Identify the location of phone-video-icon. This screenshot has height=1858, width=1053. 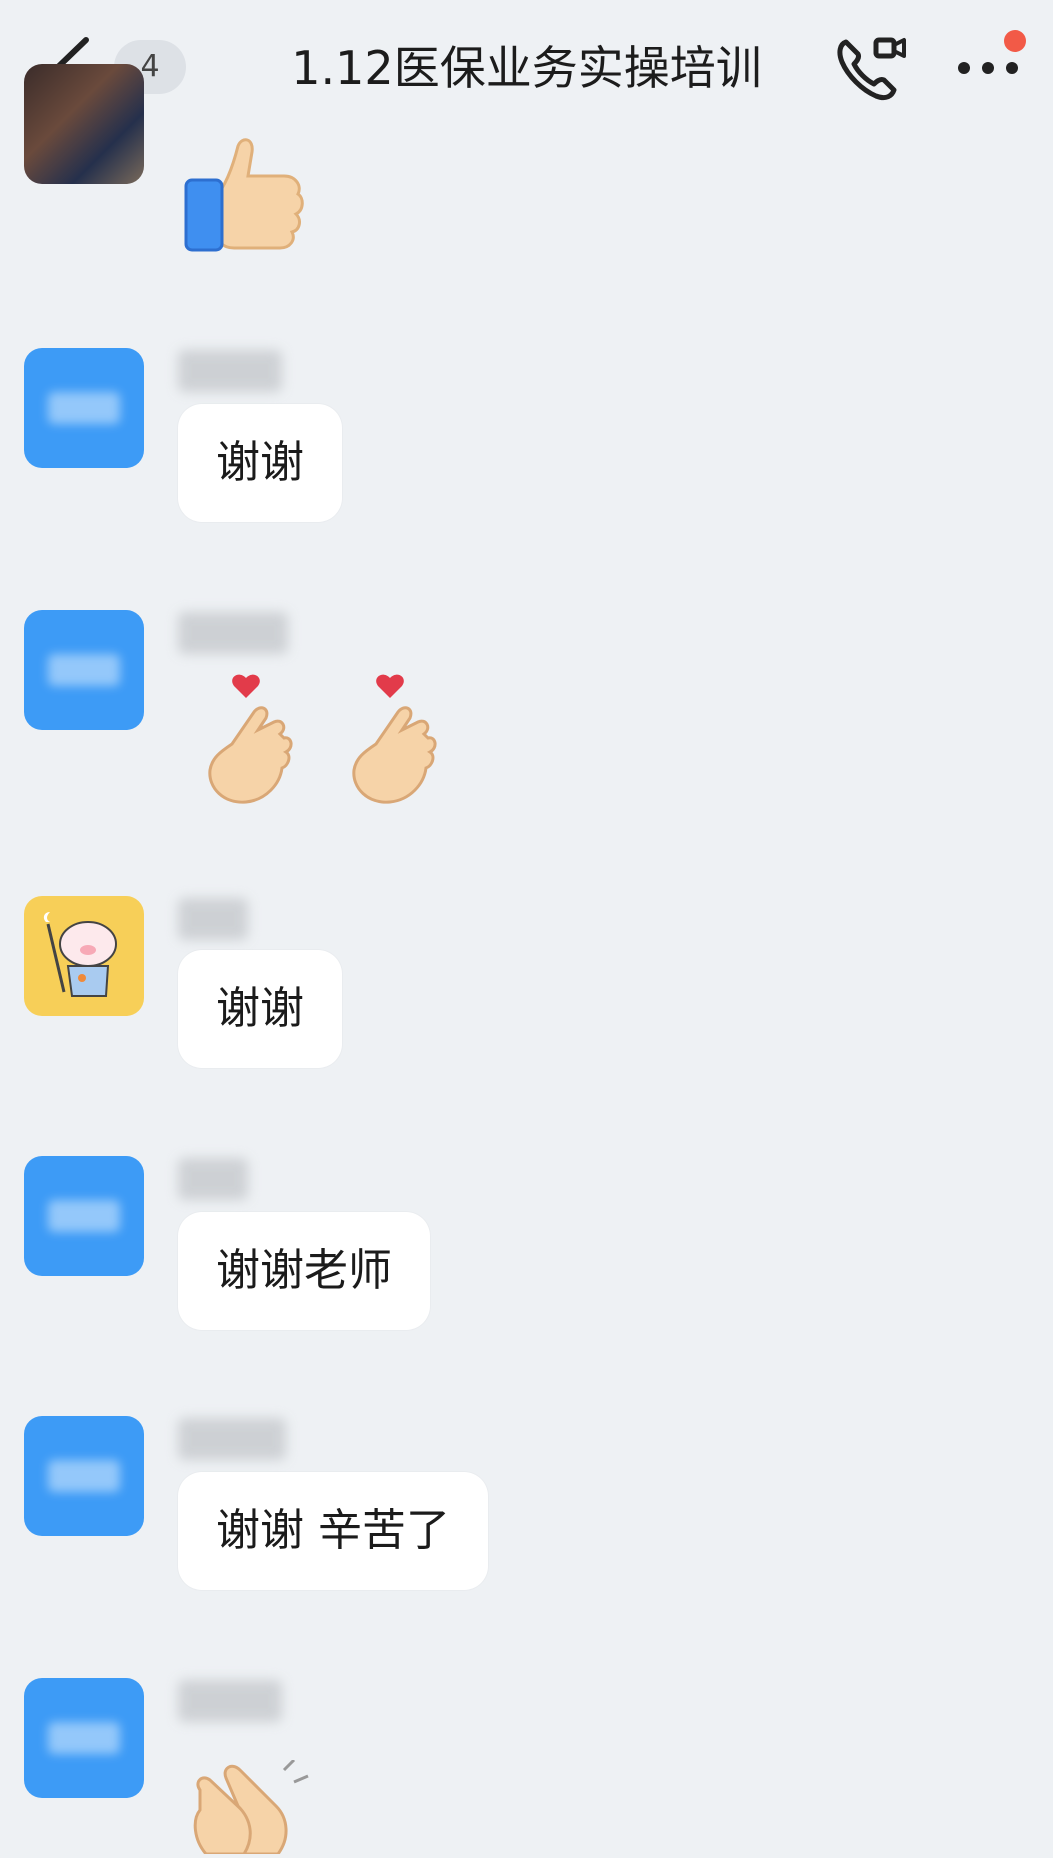
(871, 69).